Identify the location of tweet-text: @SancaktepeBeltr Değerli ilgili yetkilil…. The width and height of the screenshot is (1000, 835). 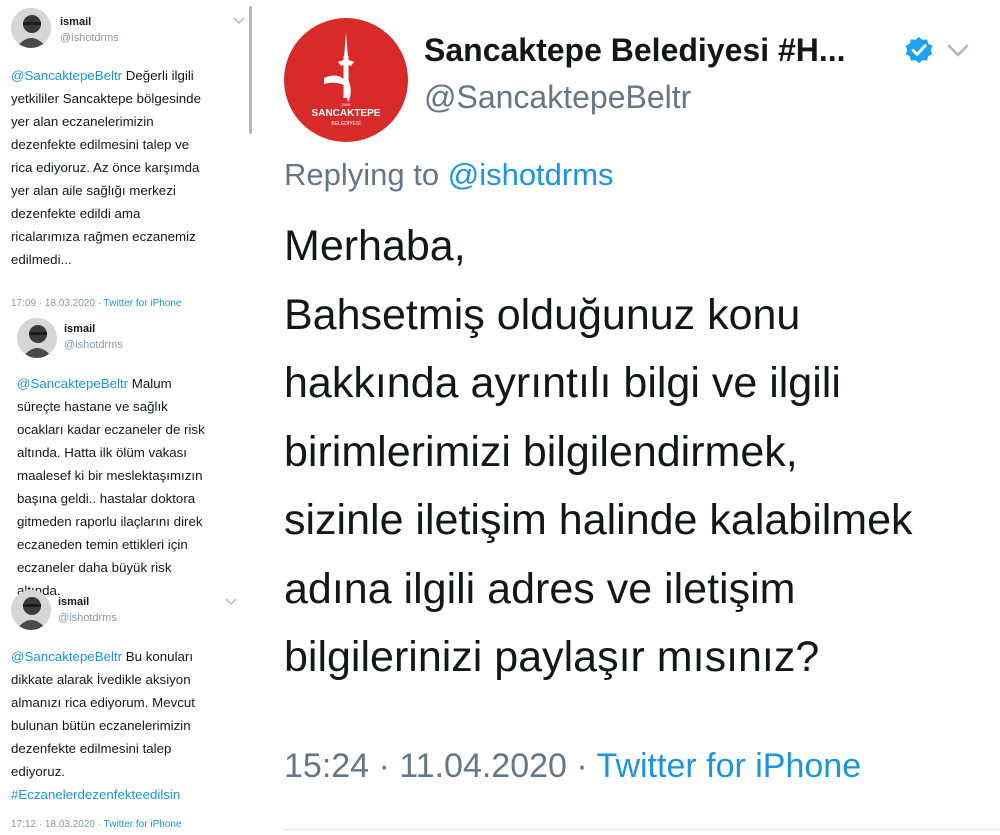
(106, 167).